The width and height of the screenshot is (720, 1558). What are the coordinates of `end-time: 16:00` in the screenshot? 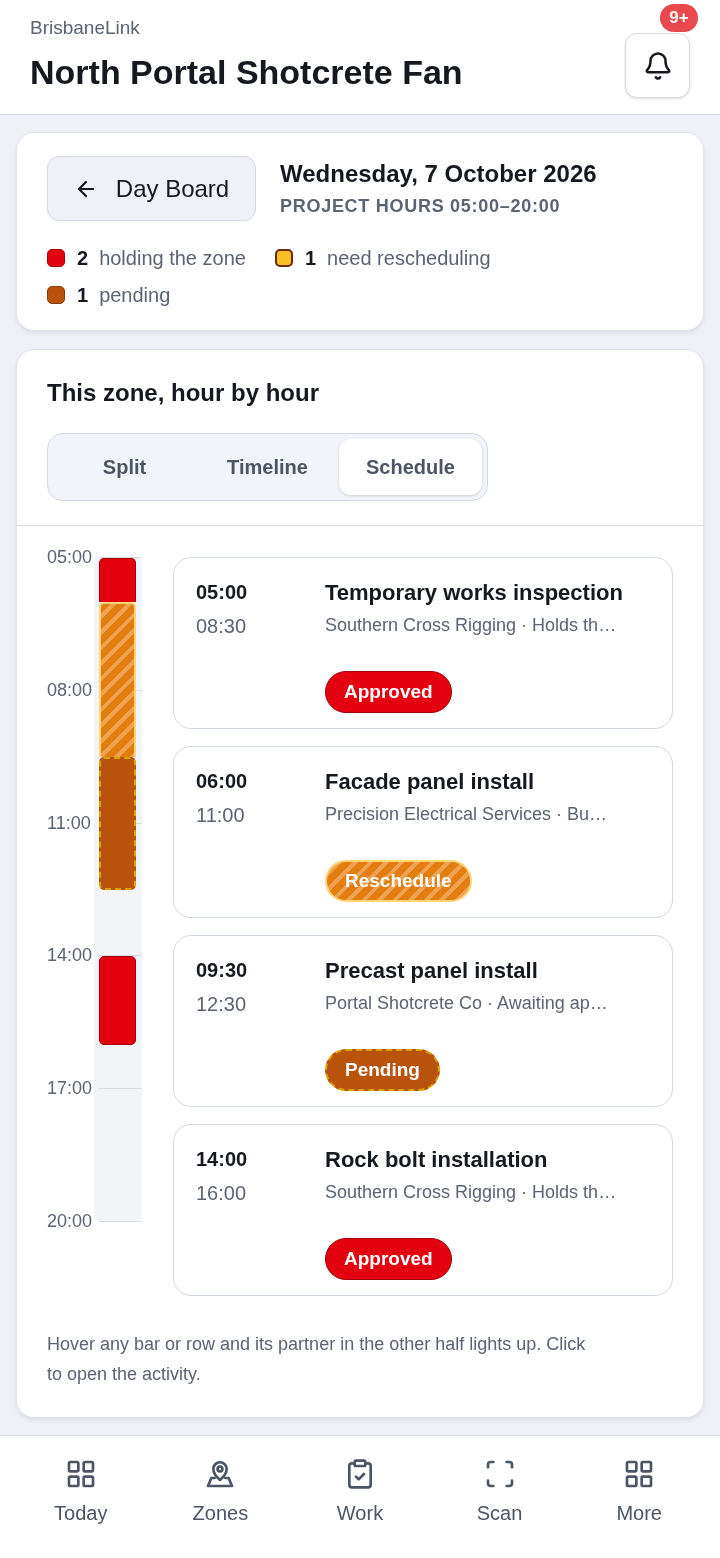 It's located at (221, 1193).